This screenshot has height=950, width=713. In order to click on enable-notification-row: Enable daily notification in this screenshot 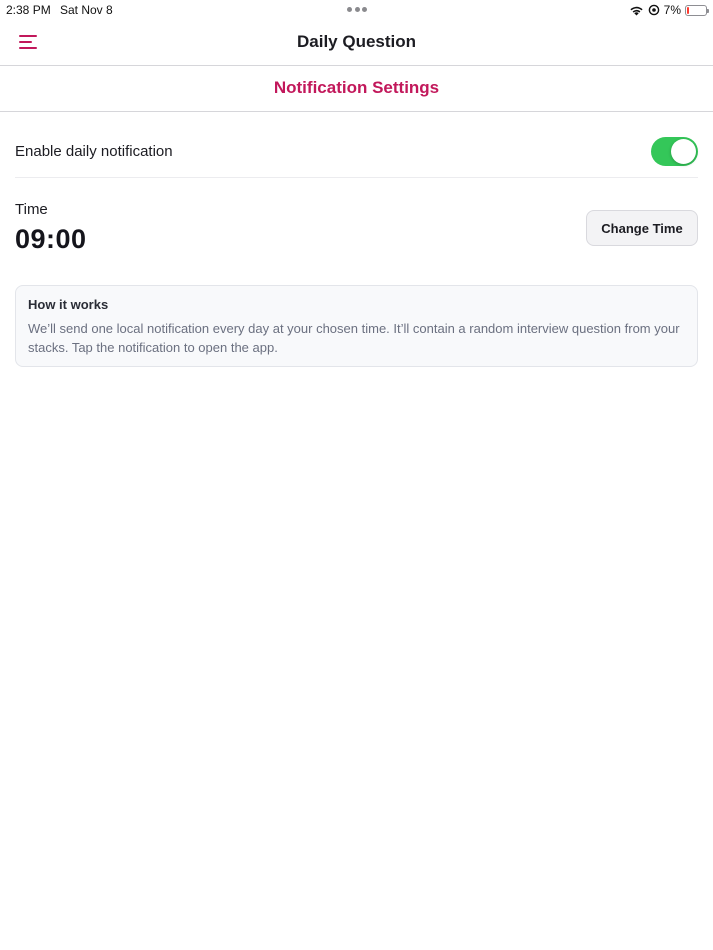, I will do `click(356, 152)`.